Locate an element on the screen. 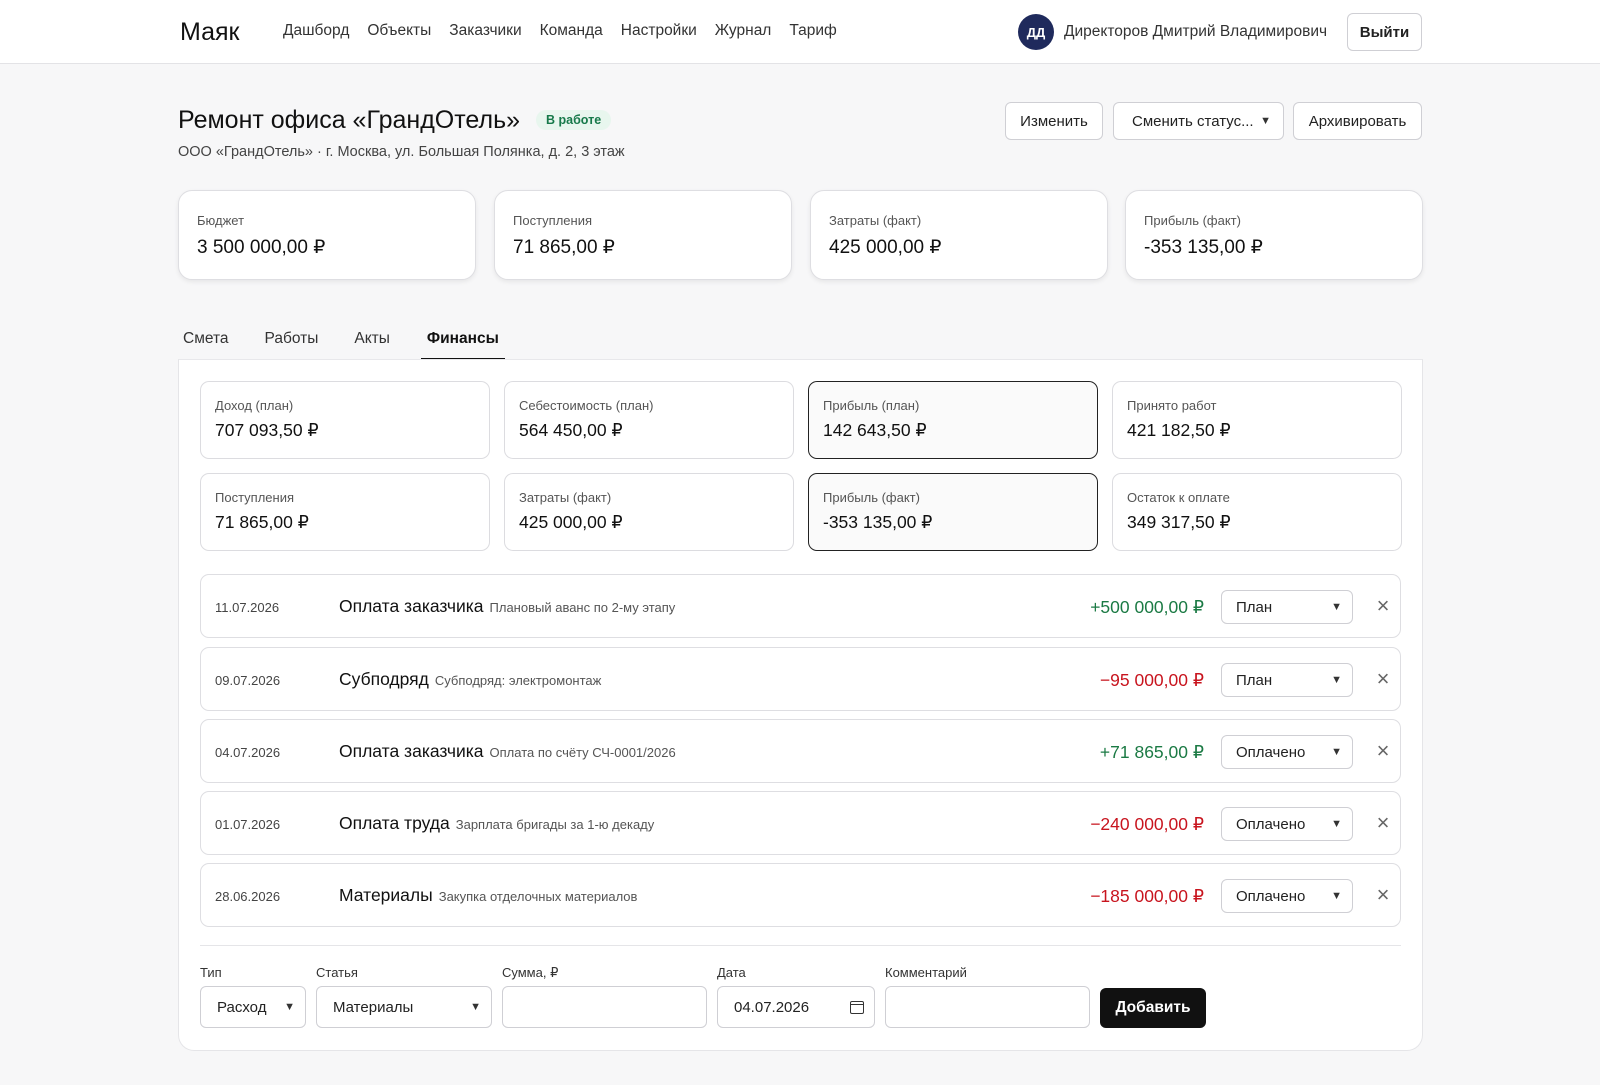 The image size is (1600, 1085). brand-logo: Маяк is located at coordinates (210, 32).